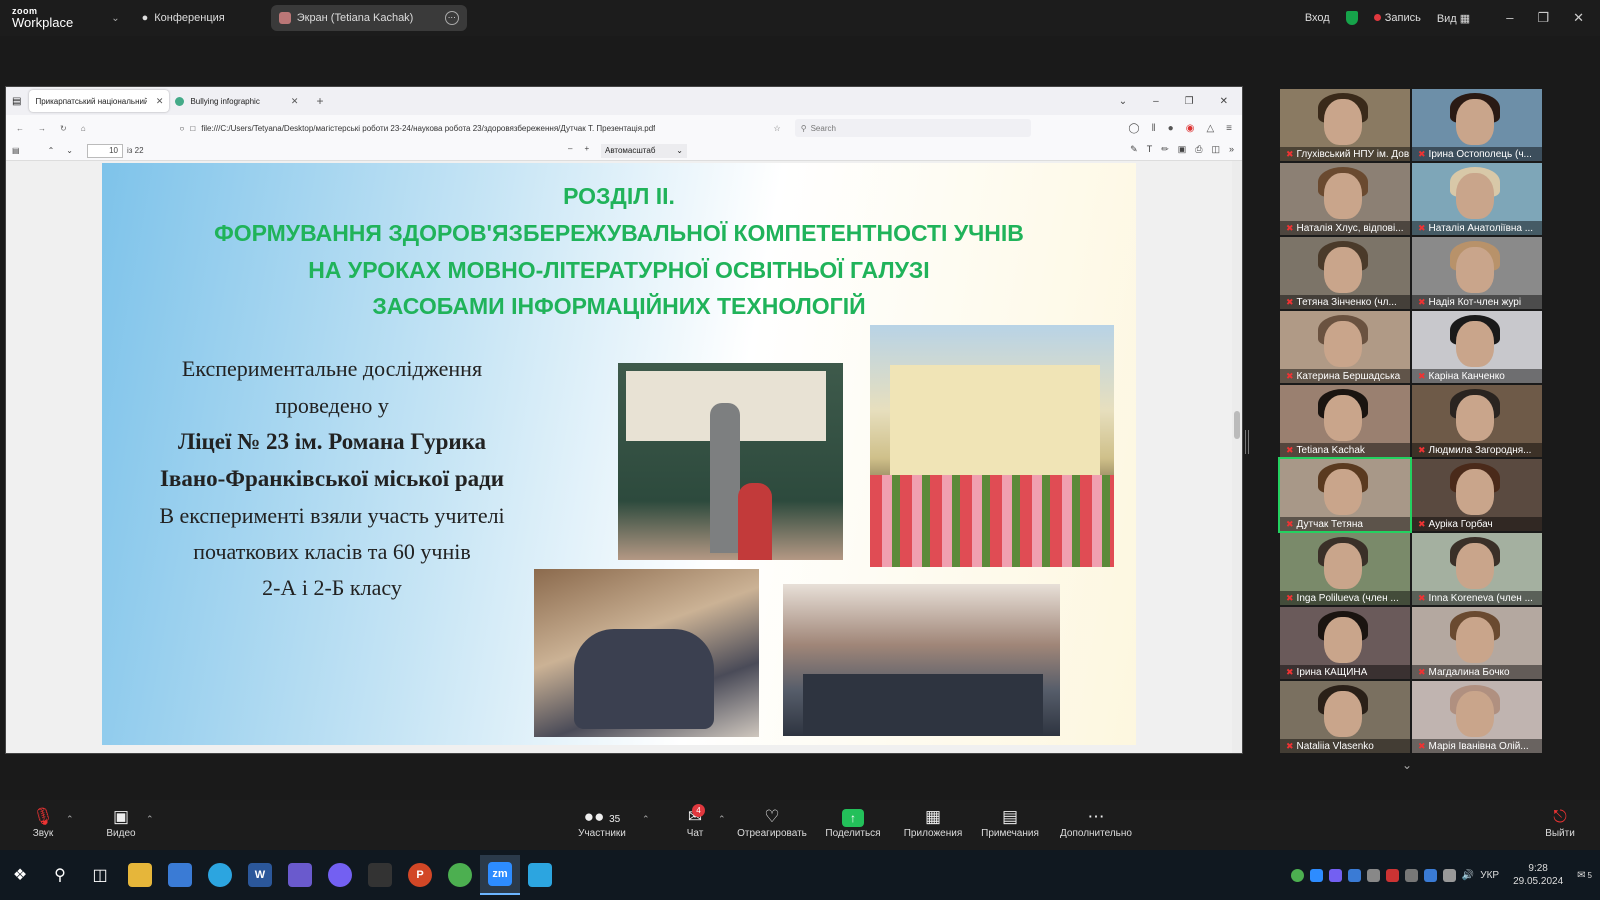  I want to click on more-icon: ⋯, so click(451, 18).